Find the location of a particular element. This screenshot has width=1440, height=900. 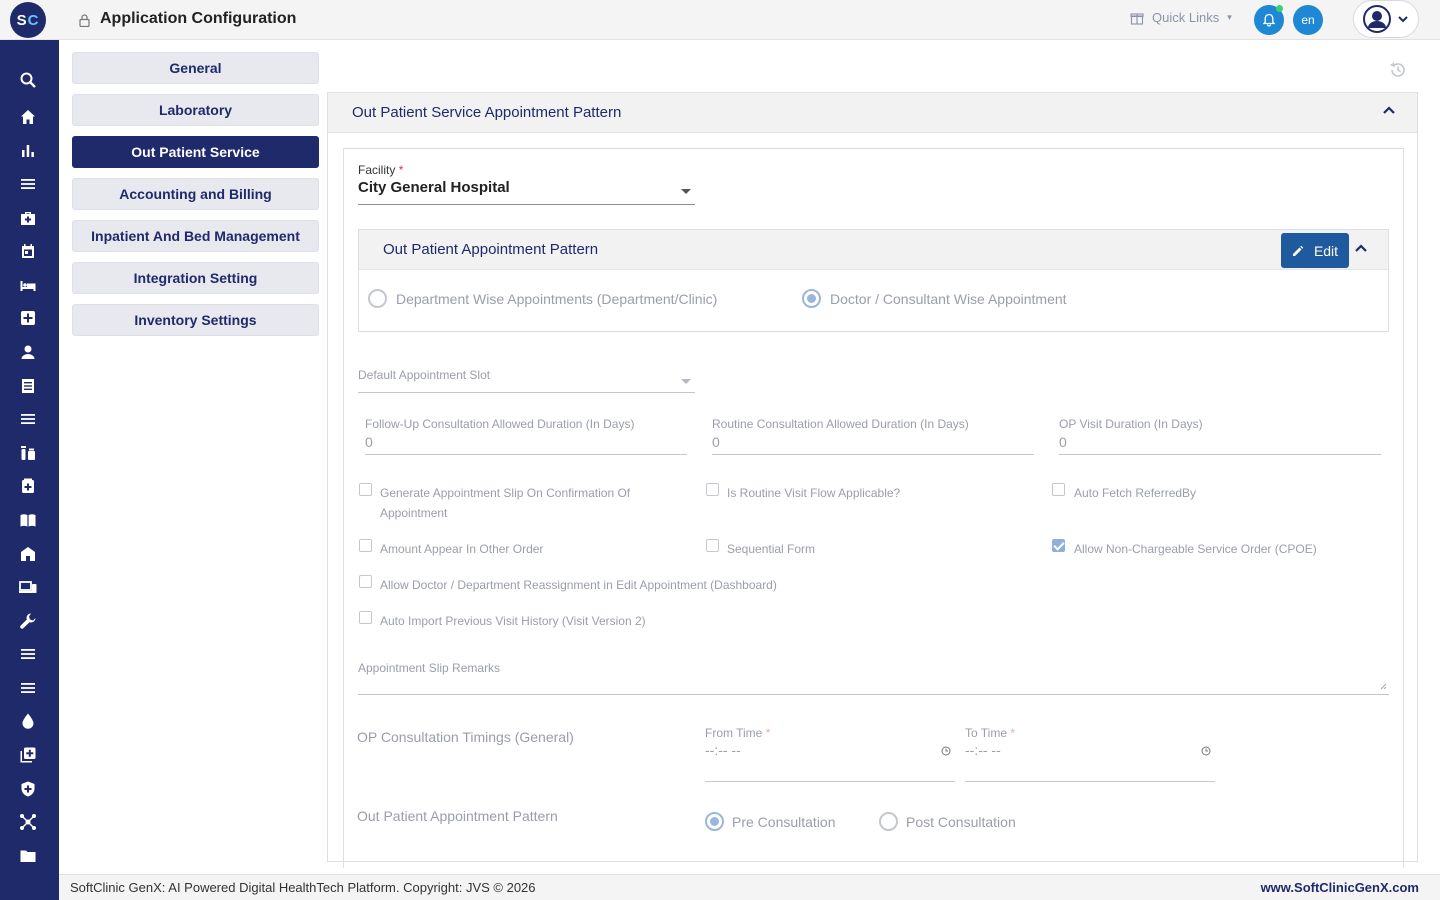

radio-doctor-wise: Doctor / Consultant Wise Appointment is located at coordinates (934, 298).